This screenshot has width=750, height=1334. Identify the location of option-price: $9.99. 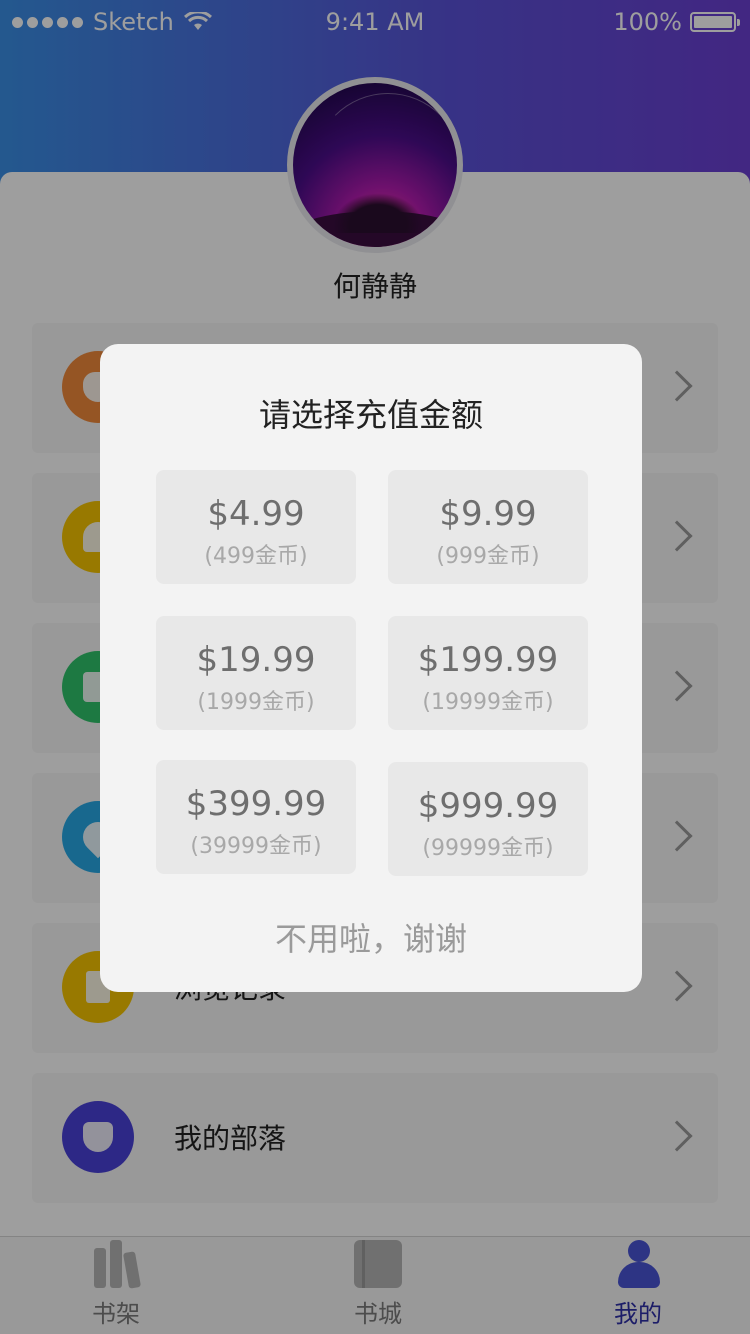
(488, 514).